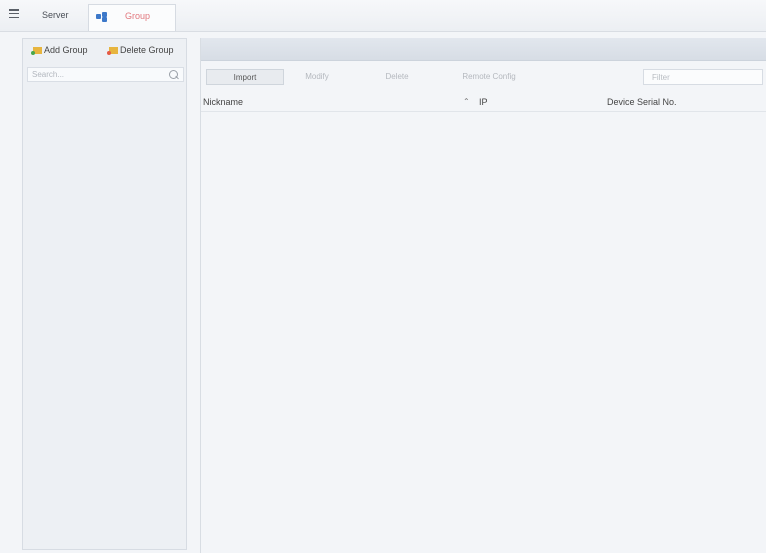 This screenshot has height=553, width=766. I want to click on top-bar: Server Group, so click(383, 16).